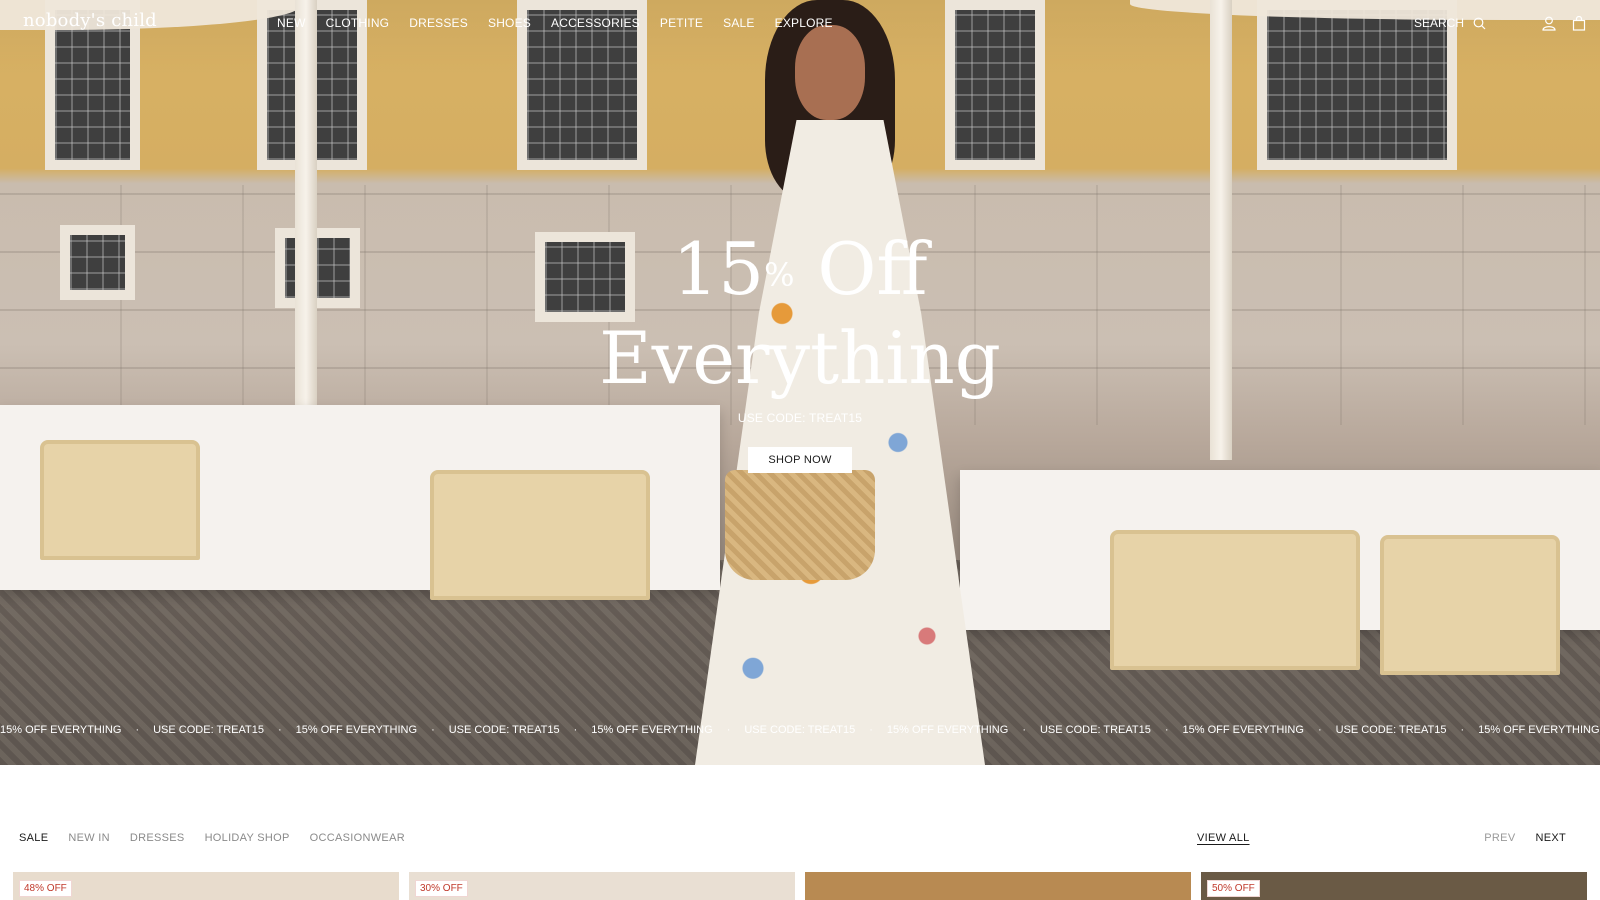 Image resolution: width=1600 pixels, height=900 pixels. I want to click on nav-item-explore: EXPLORE, so click(804, 23).